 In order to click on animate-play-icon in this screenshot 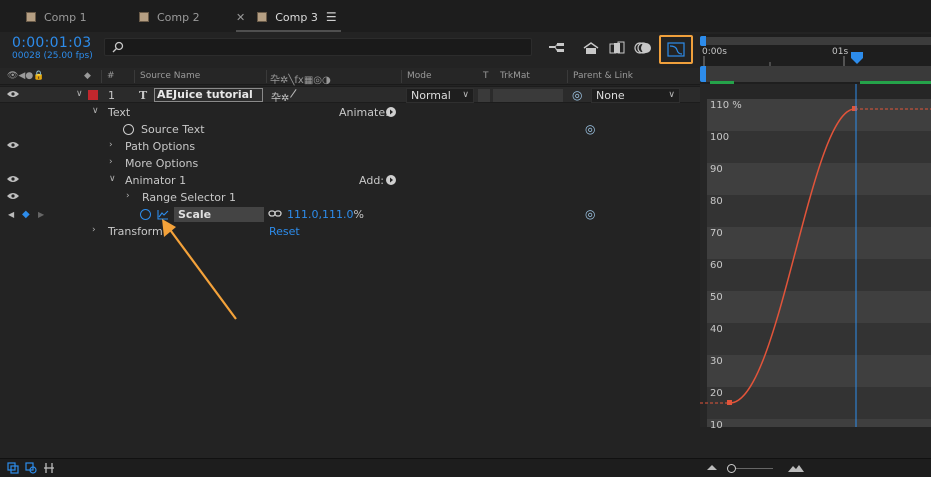, I will do `click(391, 112)`.